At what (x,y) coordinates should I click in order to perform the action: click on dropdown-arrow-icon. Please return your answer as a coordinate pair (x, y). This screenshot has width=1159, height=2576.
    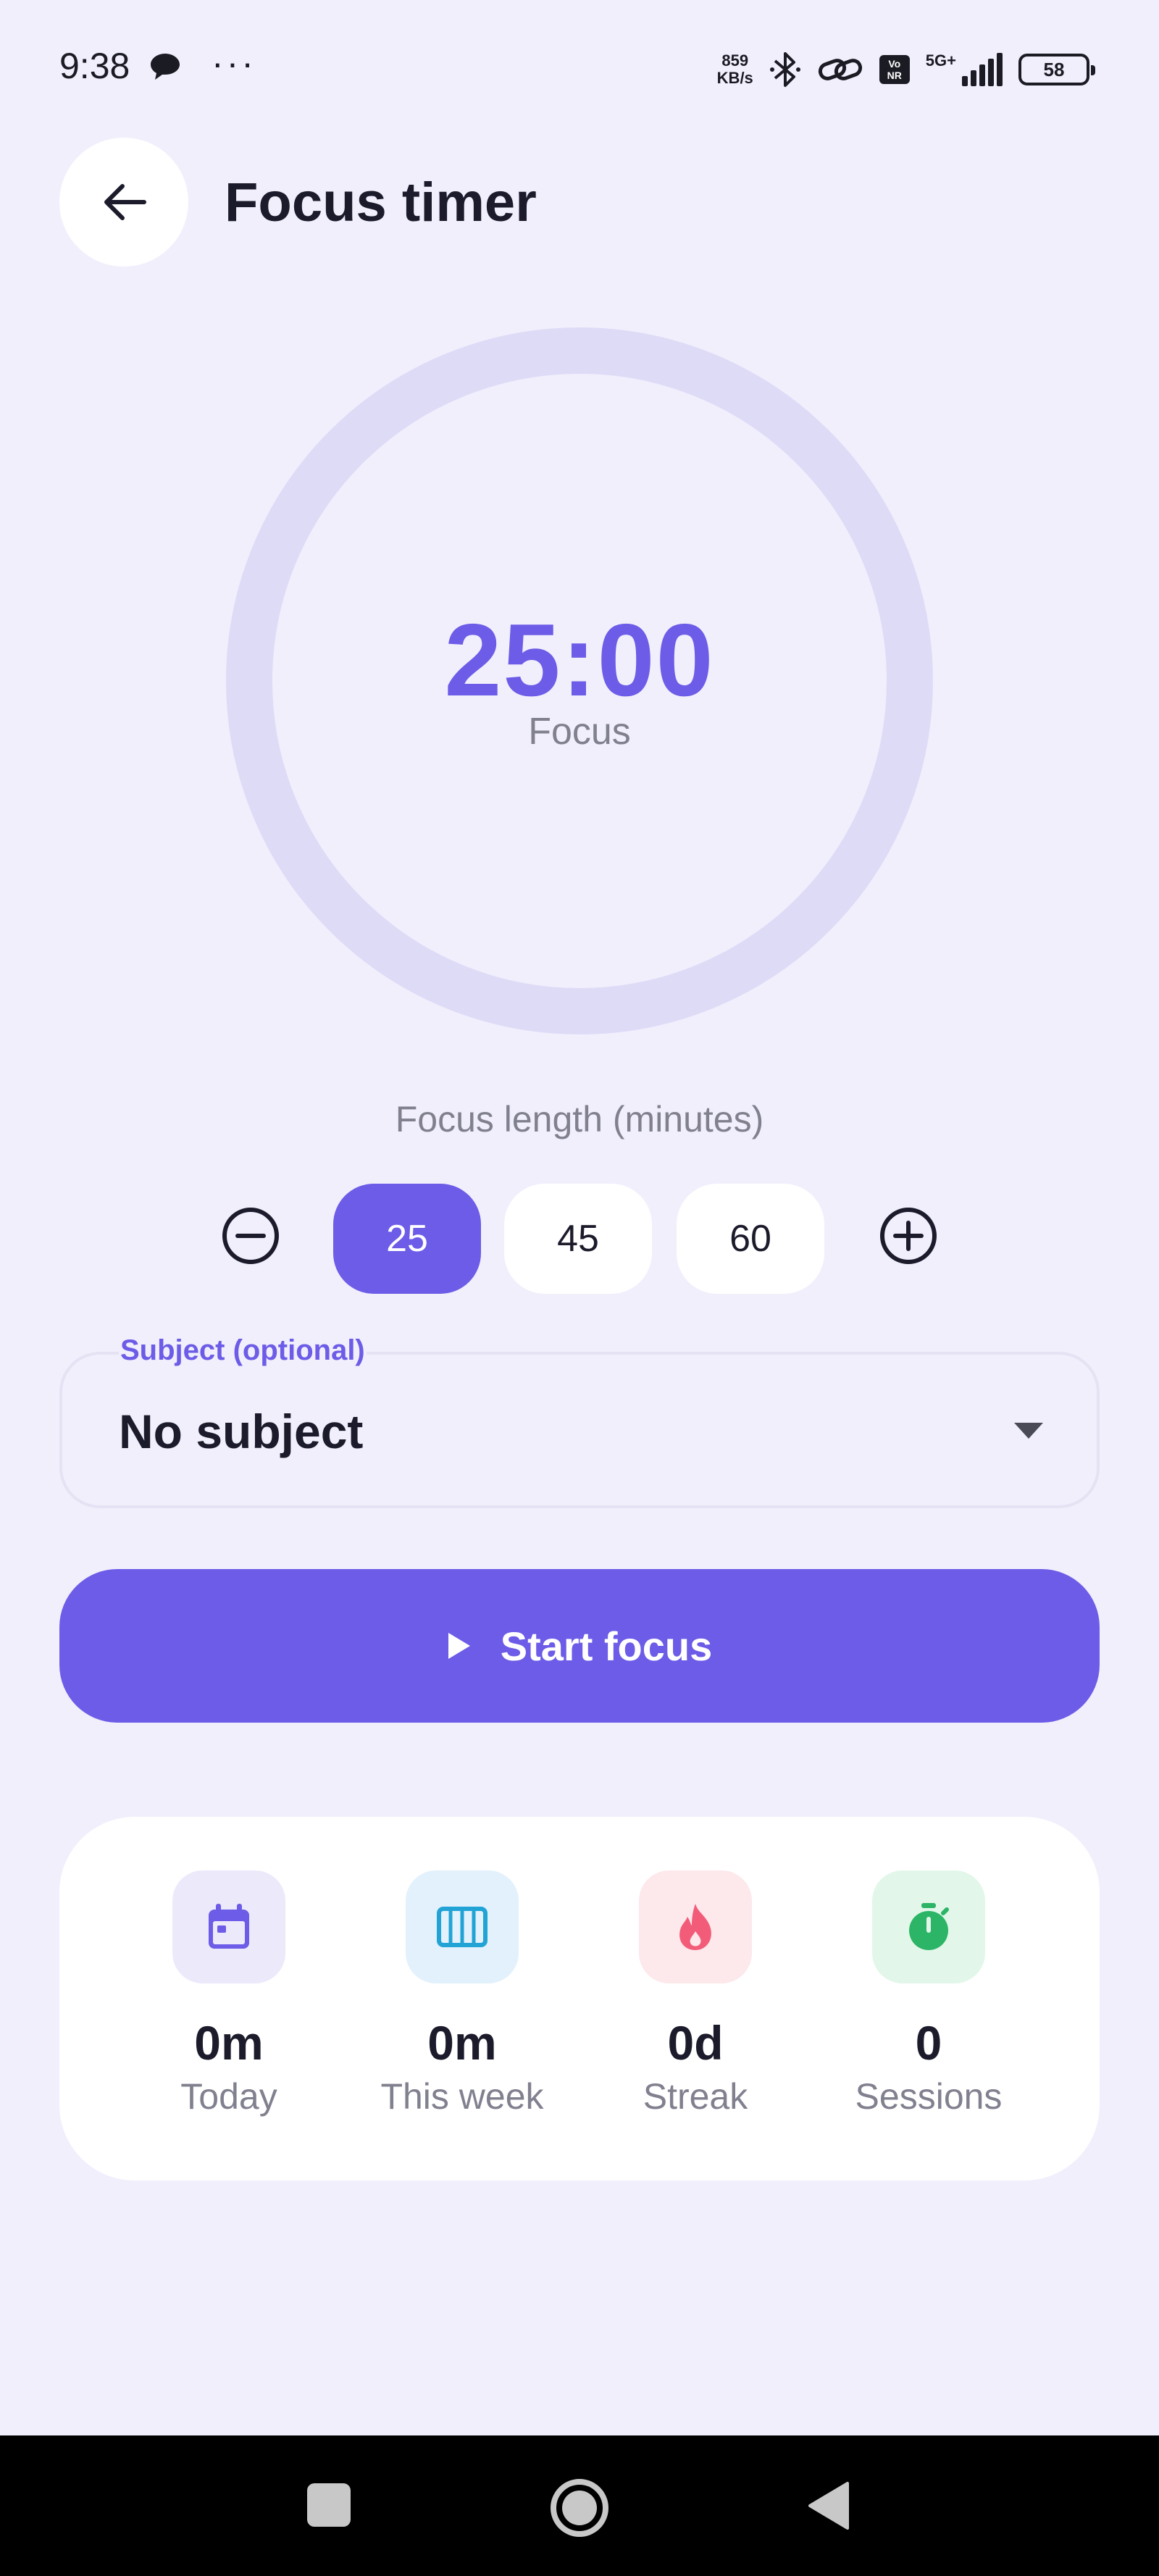
    Looking at the image, I should click on (1028, 1431).